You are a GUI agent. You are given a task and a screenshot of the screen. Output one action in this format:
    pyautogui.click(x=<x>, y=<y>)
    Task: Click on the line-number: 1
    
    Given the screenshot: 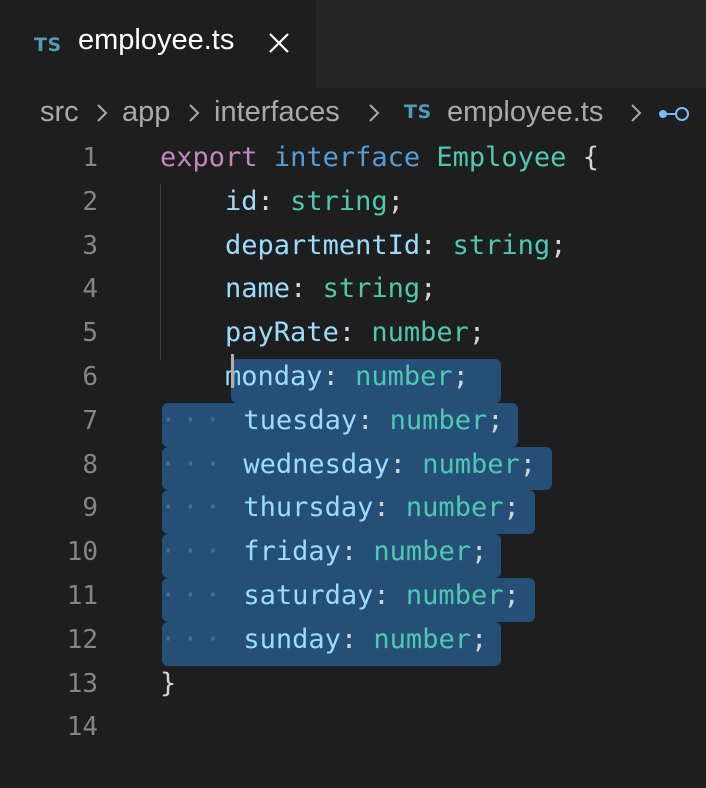 What is the action you would take?
    pyautogui.click(x=90, y=158)
    